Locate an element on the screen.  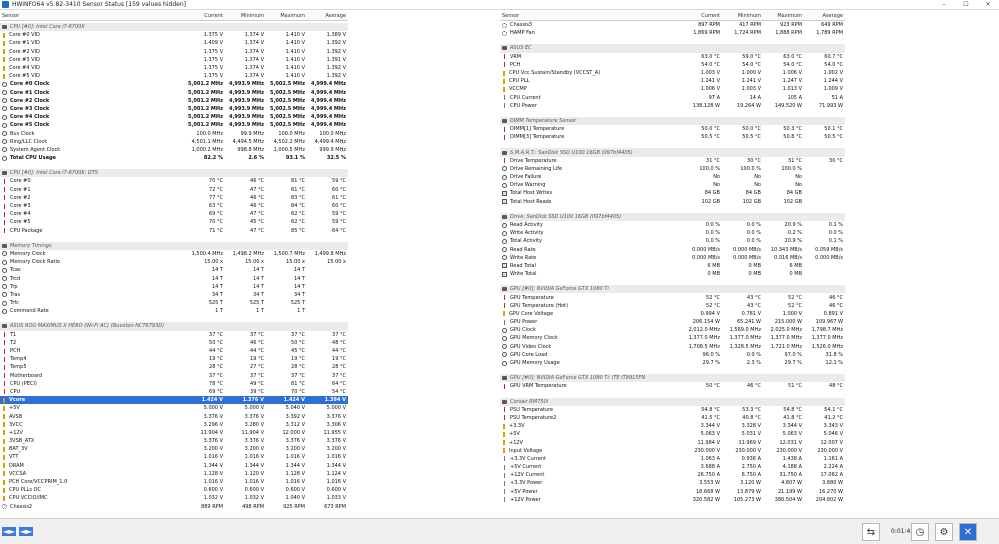
sensor-row: VTT 1.016 V 1.016 V 1.016 V 1.016 V is located at coordinates (174, 457).